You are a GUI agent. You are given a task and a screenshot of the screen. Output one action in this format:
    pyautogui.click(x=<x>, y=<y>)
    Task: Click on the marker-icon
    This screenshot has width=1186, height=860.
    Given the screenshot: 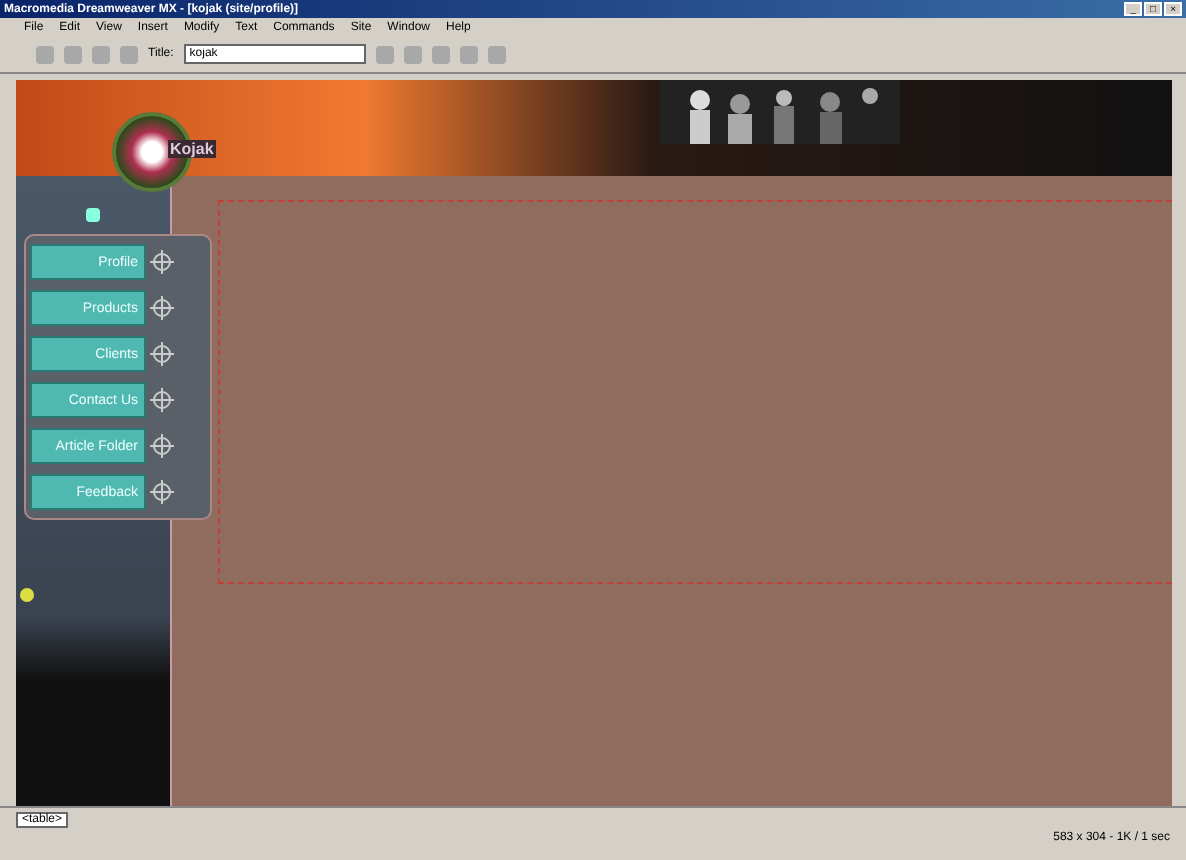 What is the action you would take?
    pyautogui.click(x=27, y=595)
    